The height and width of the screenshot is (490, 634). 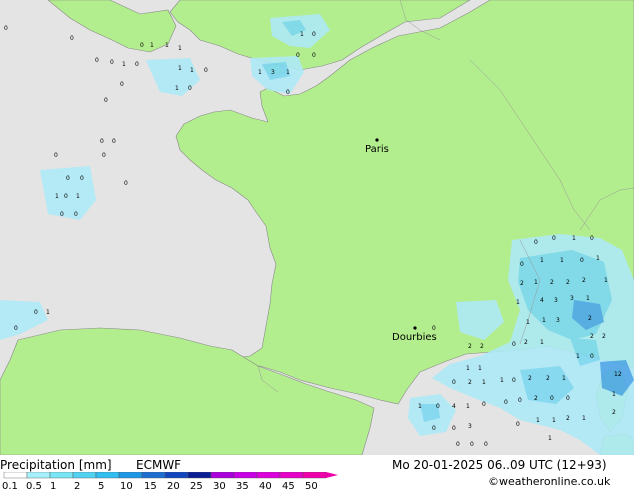 What do you see at coordinates (170, 481) in the screenshot?
I see `color-scale: 0.1 0.5 1 2 5 10 15 20 25 30 35 40 45 50` at bounding box center [170, 481].